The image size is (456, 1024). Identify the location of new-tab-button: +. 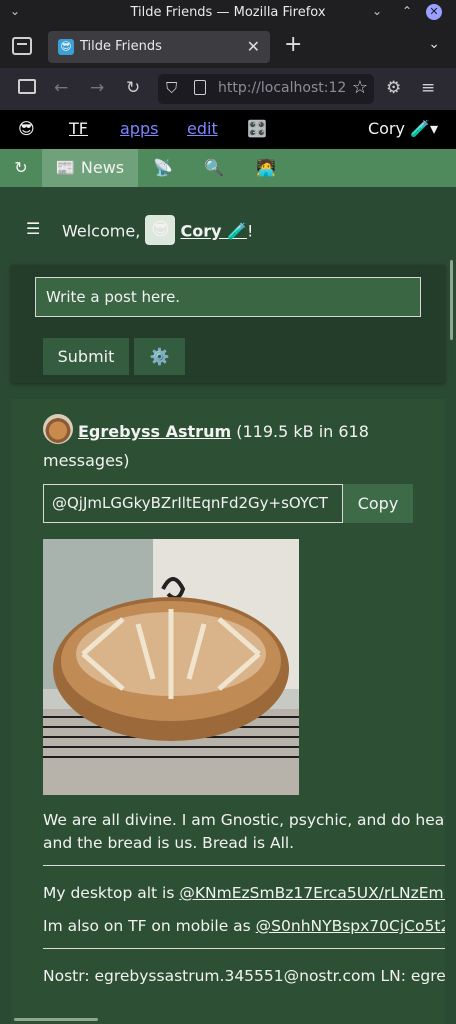
(293, 45).